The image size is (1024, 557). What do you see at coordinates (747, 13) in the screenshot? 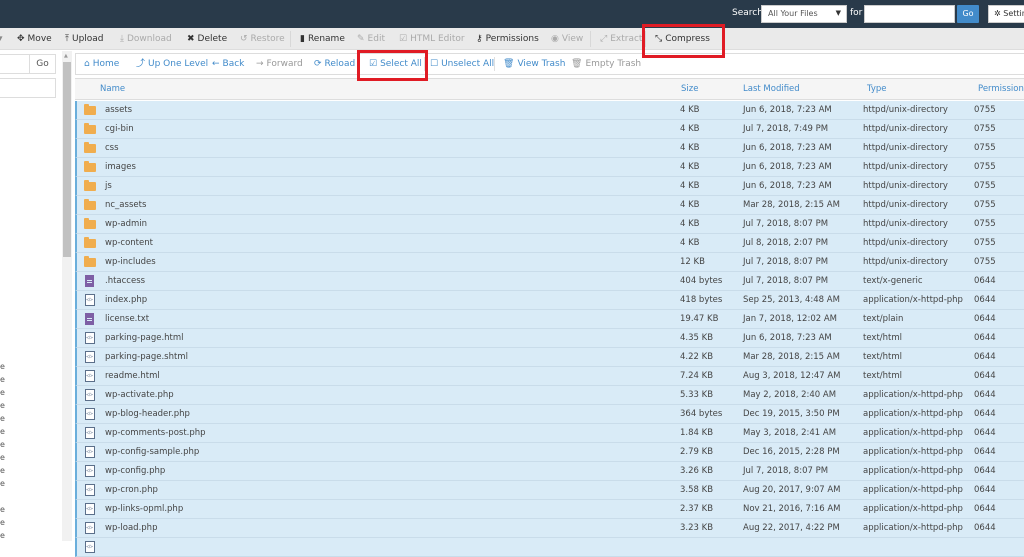
I see `search-label: Search` at bounding box center [747, 13].